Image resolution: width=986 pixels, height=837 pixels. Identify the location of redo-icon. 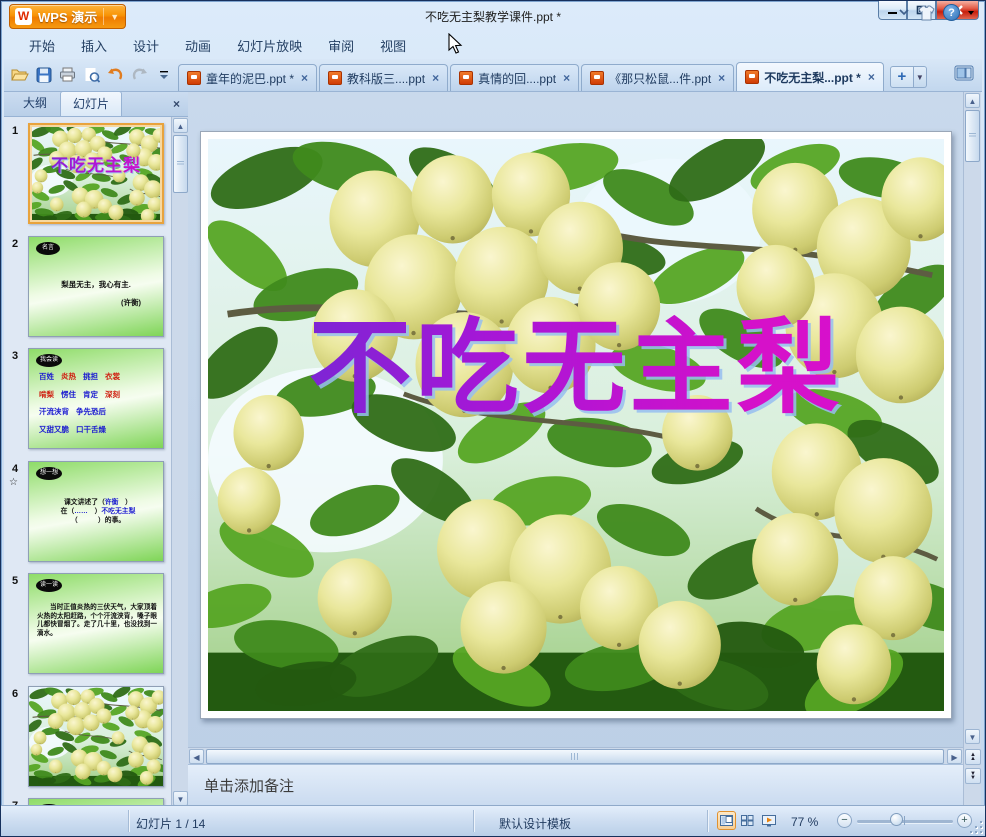
(139, 74).